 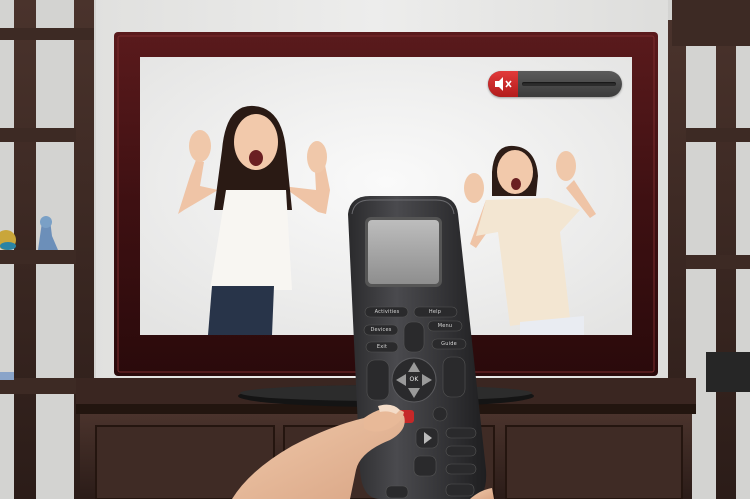 What do you see at coordinates (414, 379) in the screenshot?
I see `ok-button: OK` at bounding box center [414, 379].